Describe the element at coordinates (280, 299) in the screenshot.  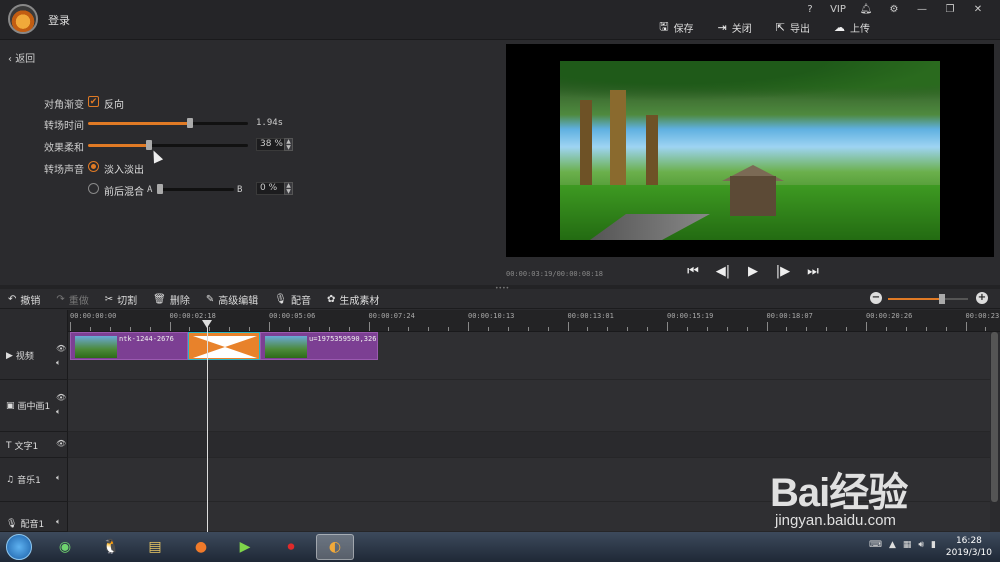
I see `mic-icon: 🎙︎` at that location.